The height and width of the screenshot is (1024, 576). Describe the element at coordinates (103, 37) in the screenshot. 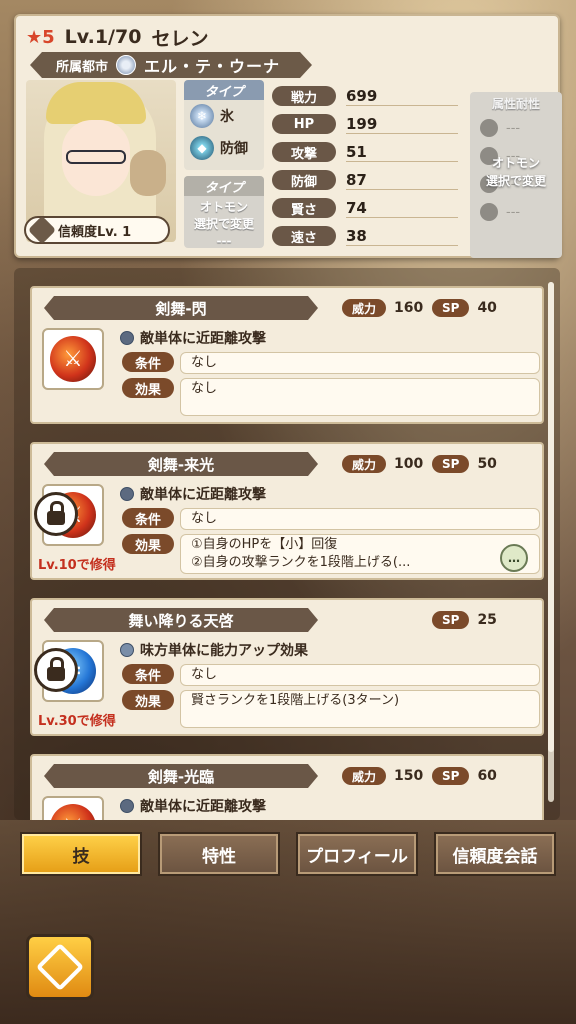

I see `level: Lv.1/70` at that location.